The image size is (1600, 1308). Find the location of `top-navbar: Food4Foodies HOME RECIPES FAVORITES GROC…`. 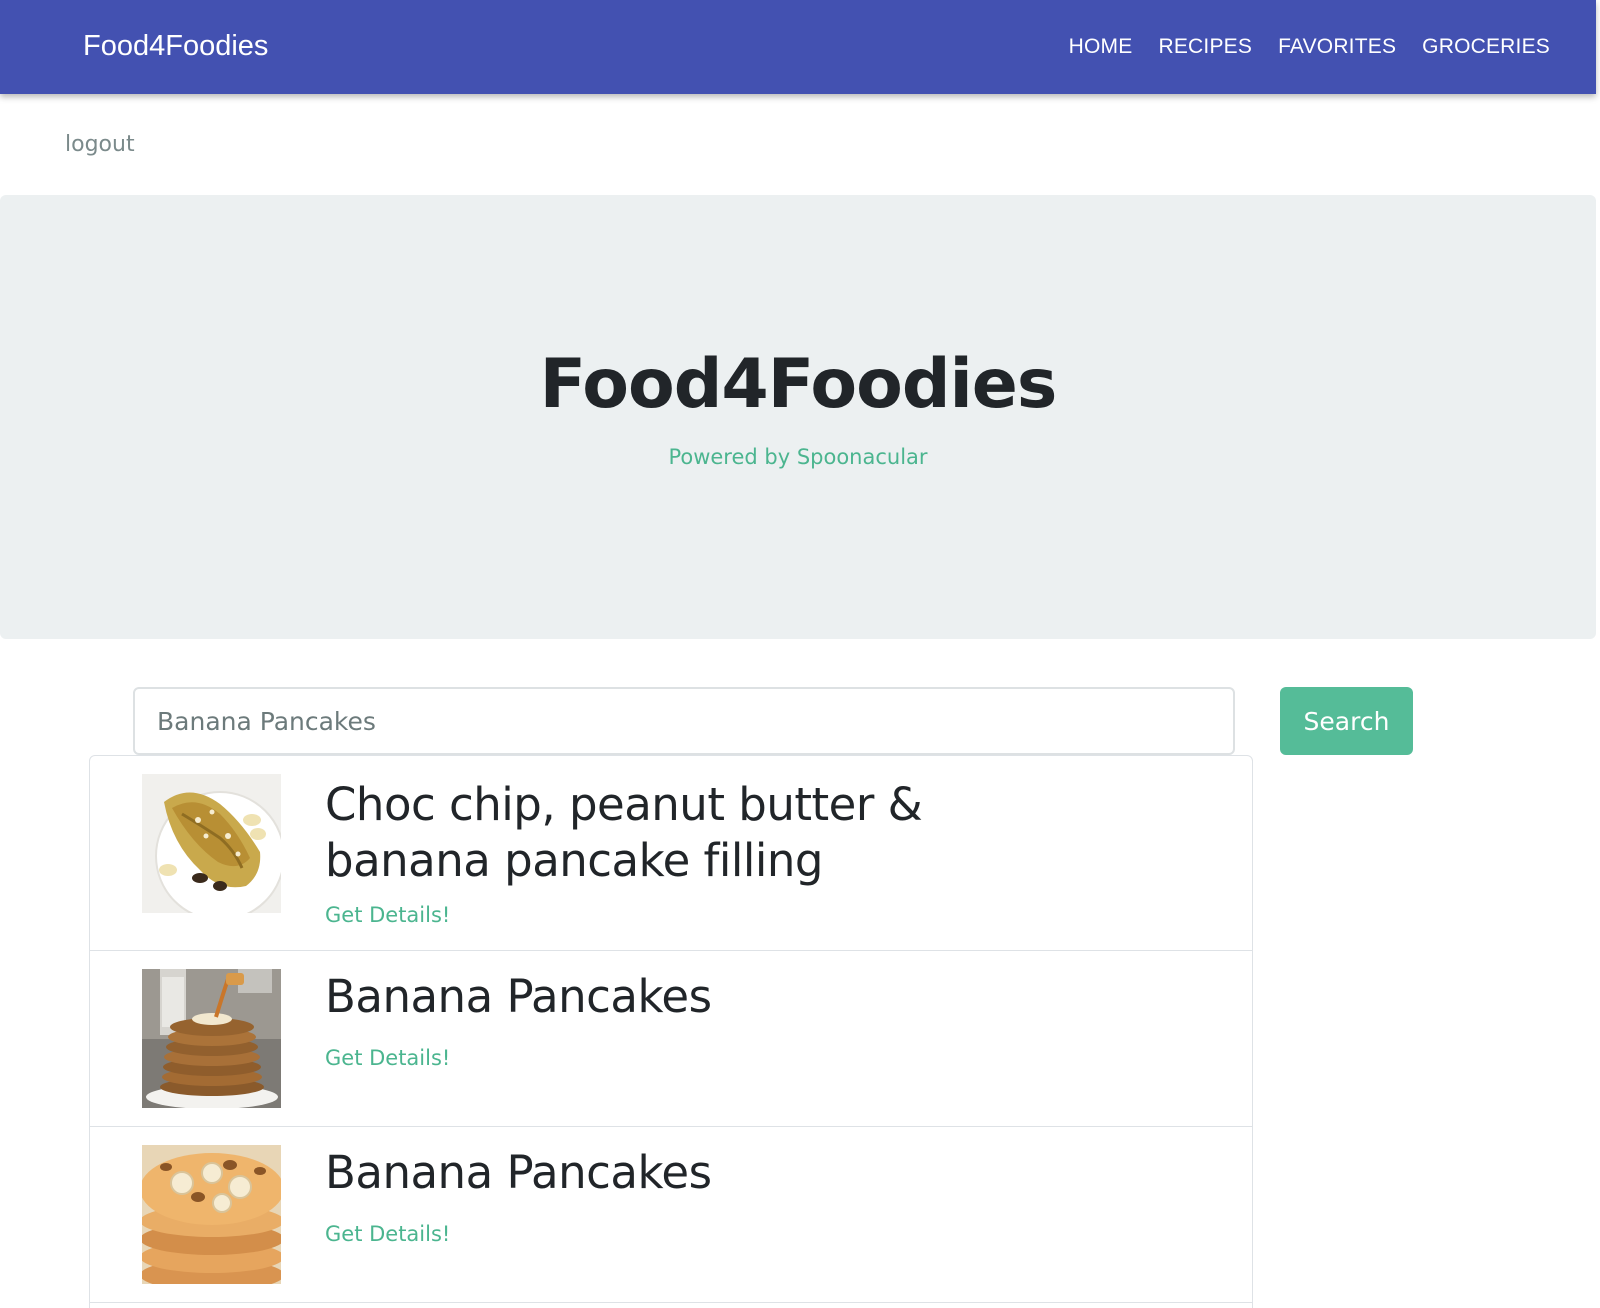

top-navbar: Food4Foodies HOME RECIPES FAVORITES GROC… is located at coordinates (798, 47).